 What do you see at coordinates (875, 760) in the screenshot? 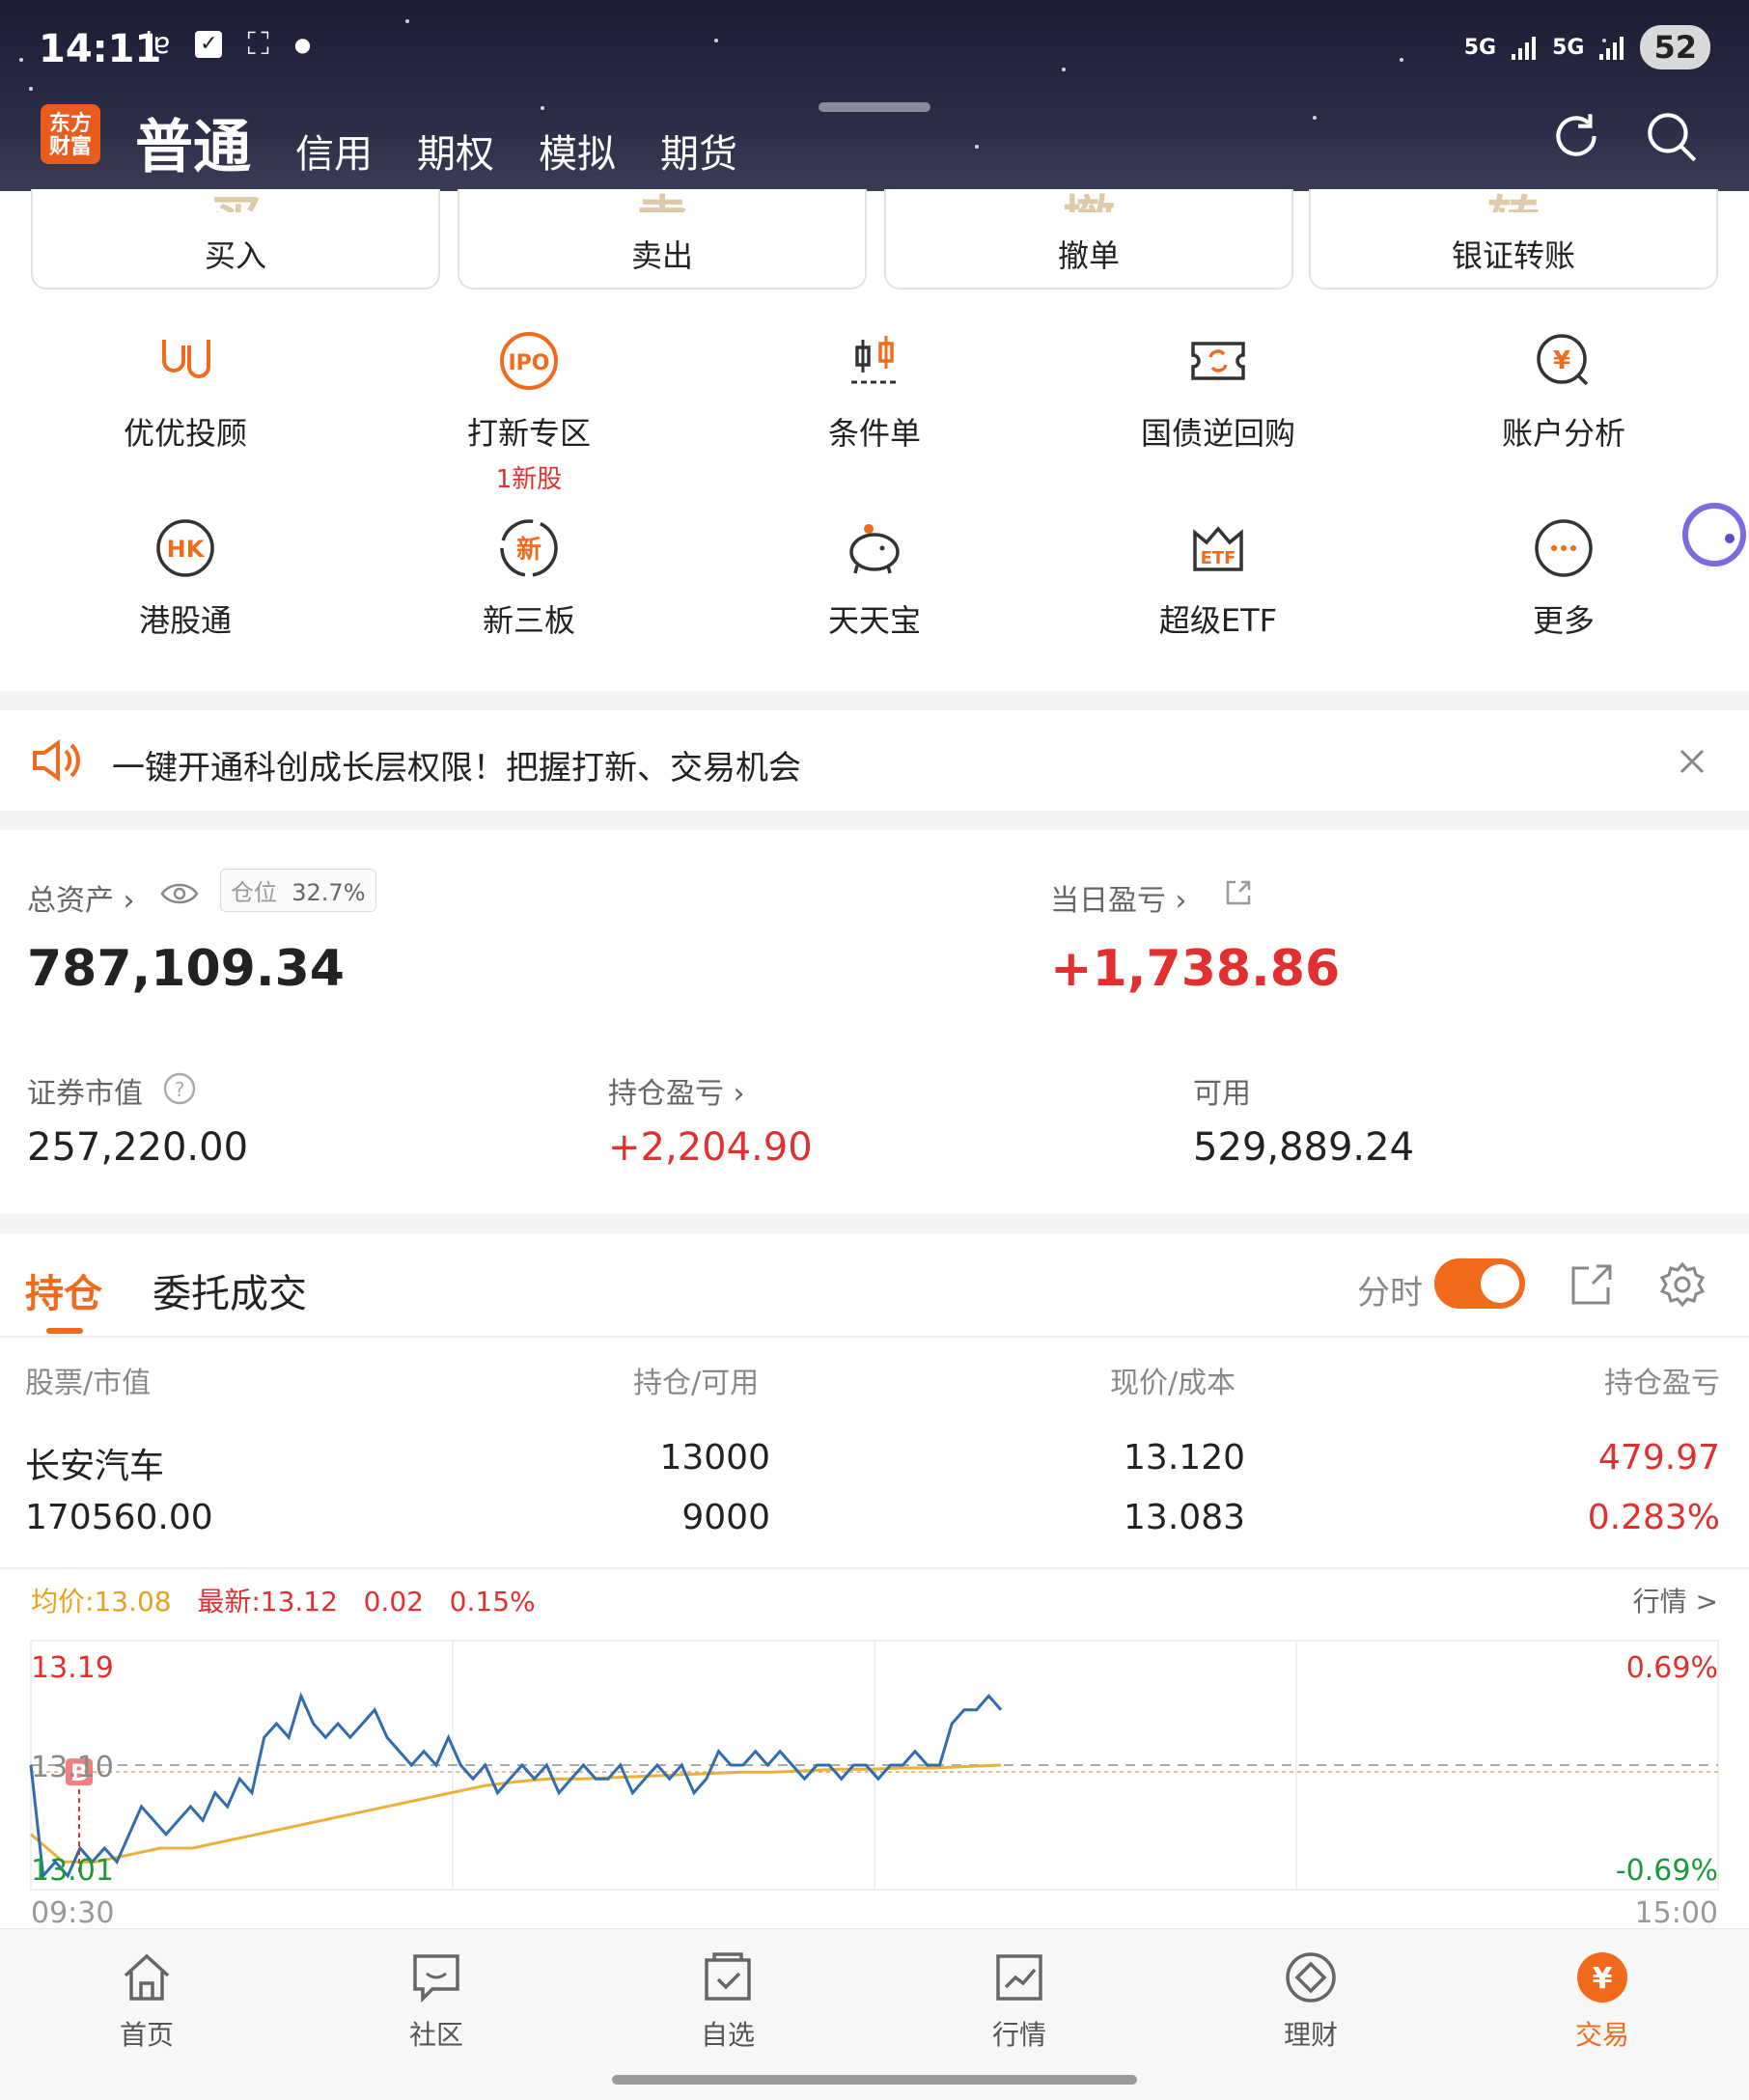
I see `notice-banner: 一键开通科创成长层权限！把握打新、交易机会` at bounding box center [875, 760].